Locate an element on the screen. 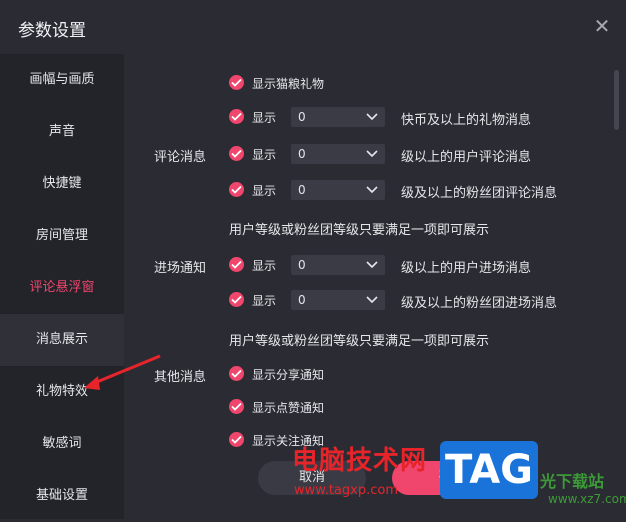 This screenshot has height=522, width=626. checkbox-like is located at coordinates (236, 406).